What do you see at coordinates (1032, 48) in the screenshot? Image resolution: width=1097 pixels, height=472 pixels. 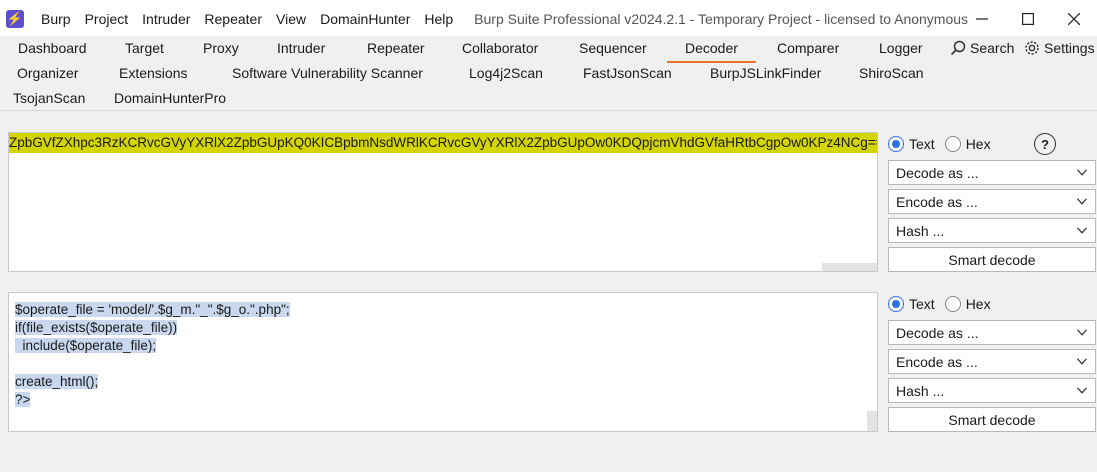 I see `gear-icon` at bounding box center [1032, 48].